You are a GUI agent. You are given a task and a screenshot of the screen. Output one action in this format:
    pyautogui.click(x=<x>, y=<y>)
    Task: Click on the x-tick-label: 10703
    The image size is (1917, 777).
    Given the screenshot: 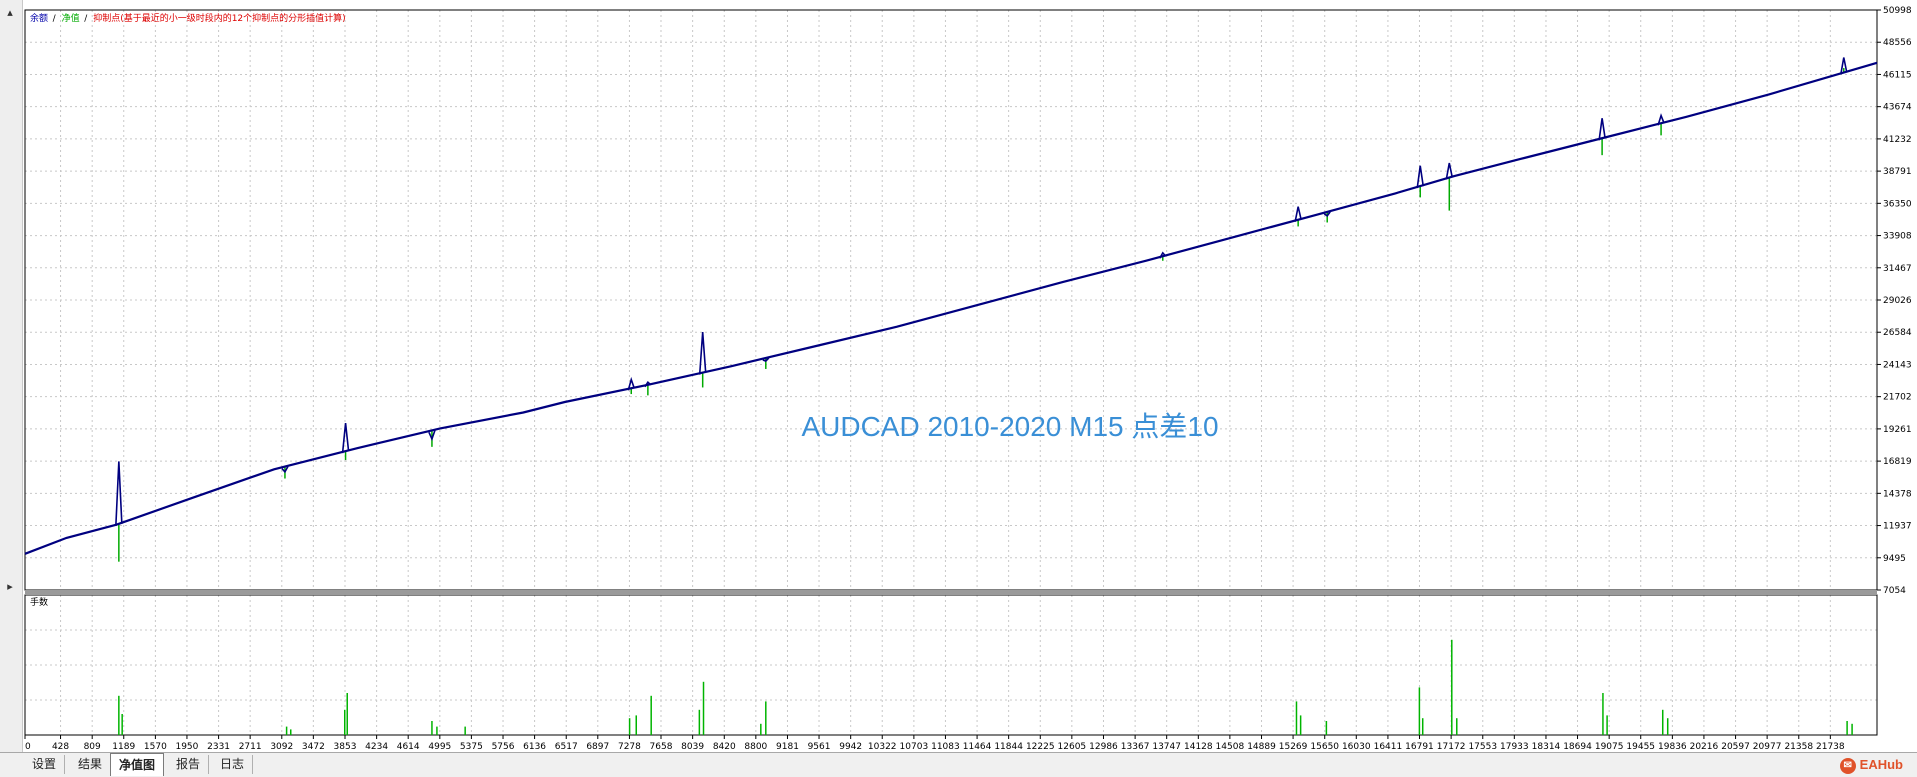 What is the action you would take?
    pyautogui.click(x=914, y=747)
    